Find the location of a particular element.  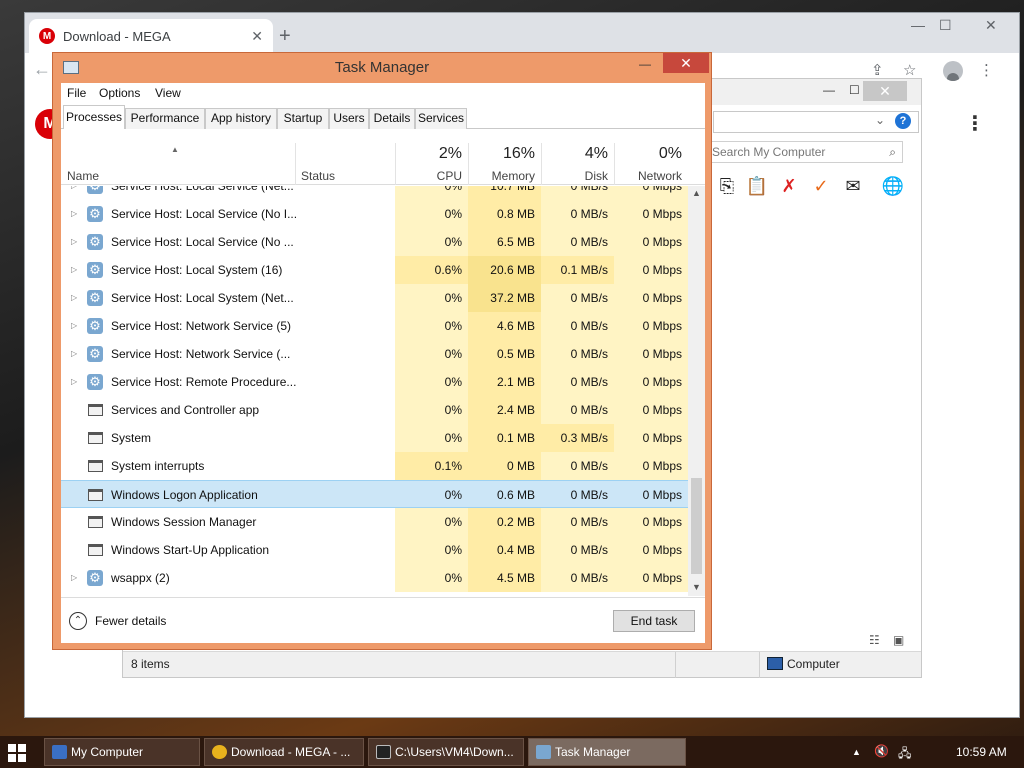

scroll-up-arrow-icon: ▲ is located at coordinates (696, 193).